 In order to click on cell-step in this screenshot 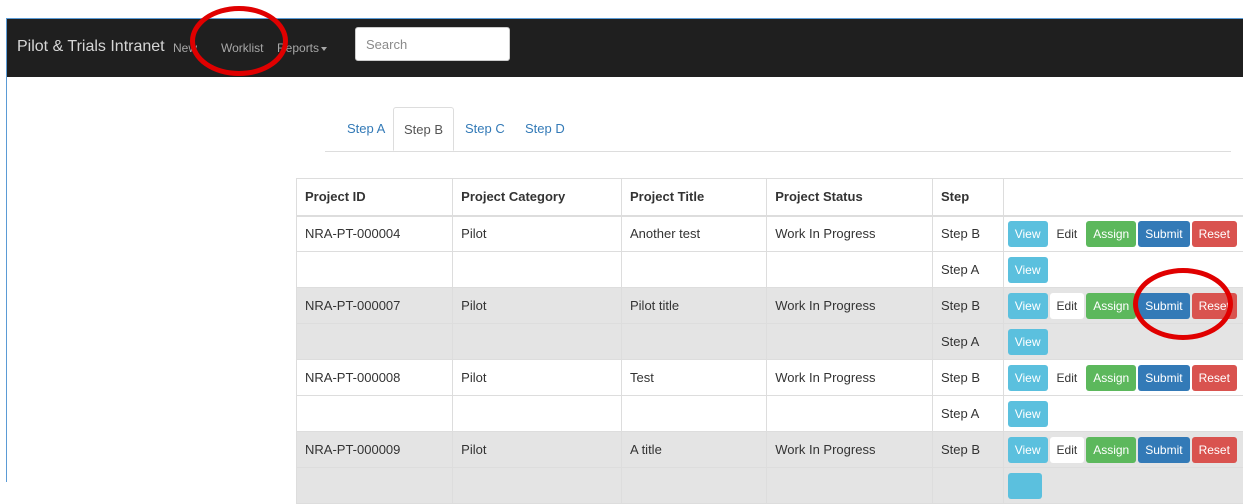, I will do `click(968, 486)`.